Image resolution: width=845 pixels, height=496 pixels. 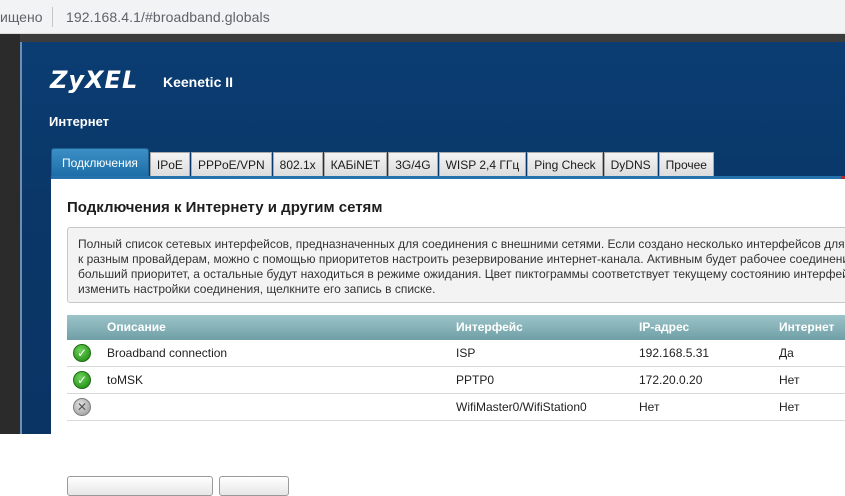 What do you see at coordinates (489, 327) in the screenshot?
I see `header-interface: Интерфейс` at bounding box center [489, 327].